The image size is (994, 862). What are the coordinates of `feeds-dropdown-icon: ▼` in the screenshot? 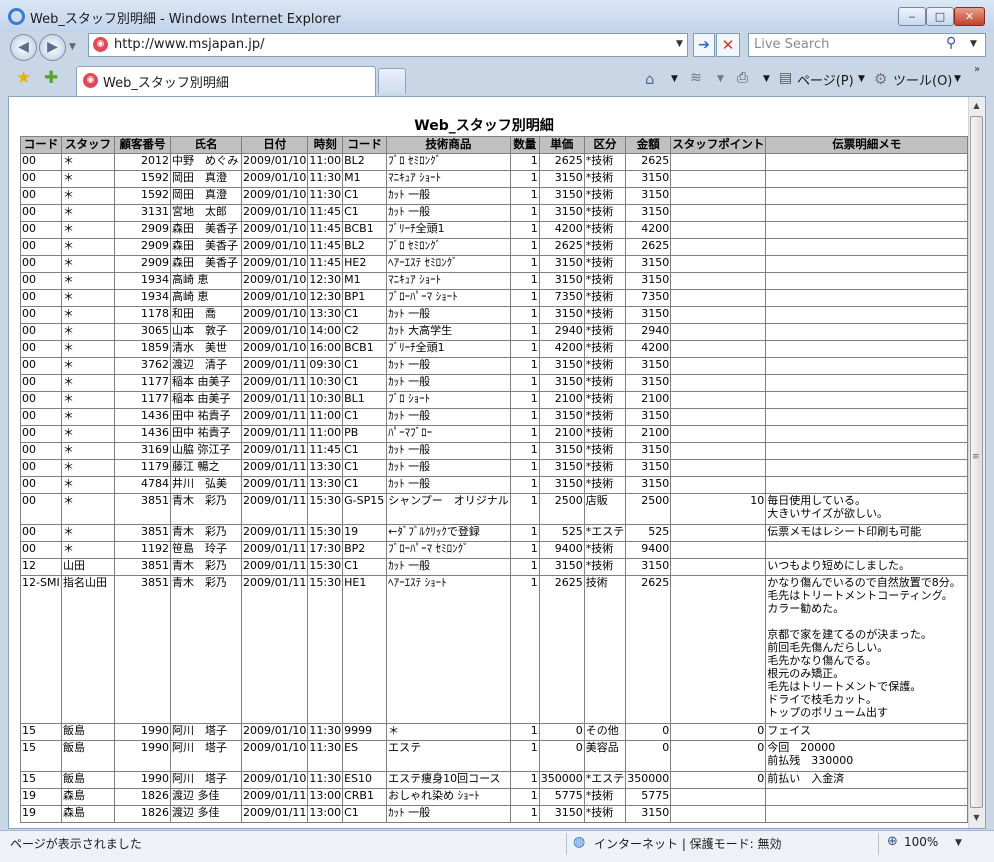 It's located at (720, 79).